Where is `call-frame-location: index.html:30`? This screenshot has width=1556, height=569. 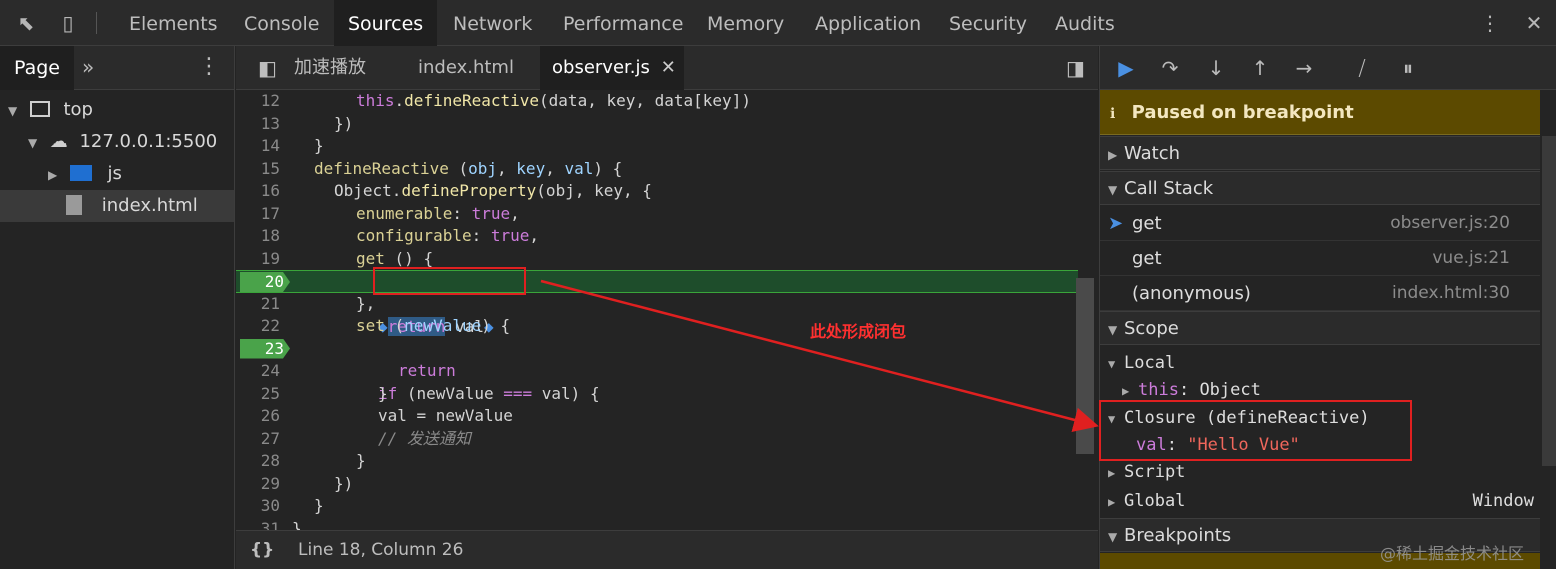 call-frame-location: index.html:30 is located at coordinates (1451, 293).